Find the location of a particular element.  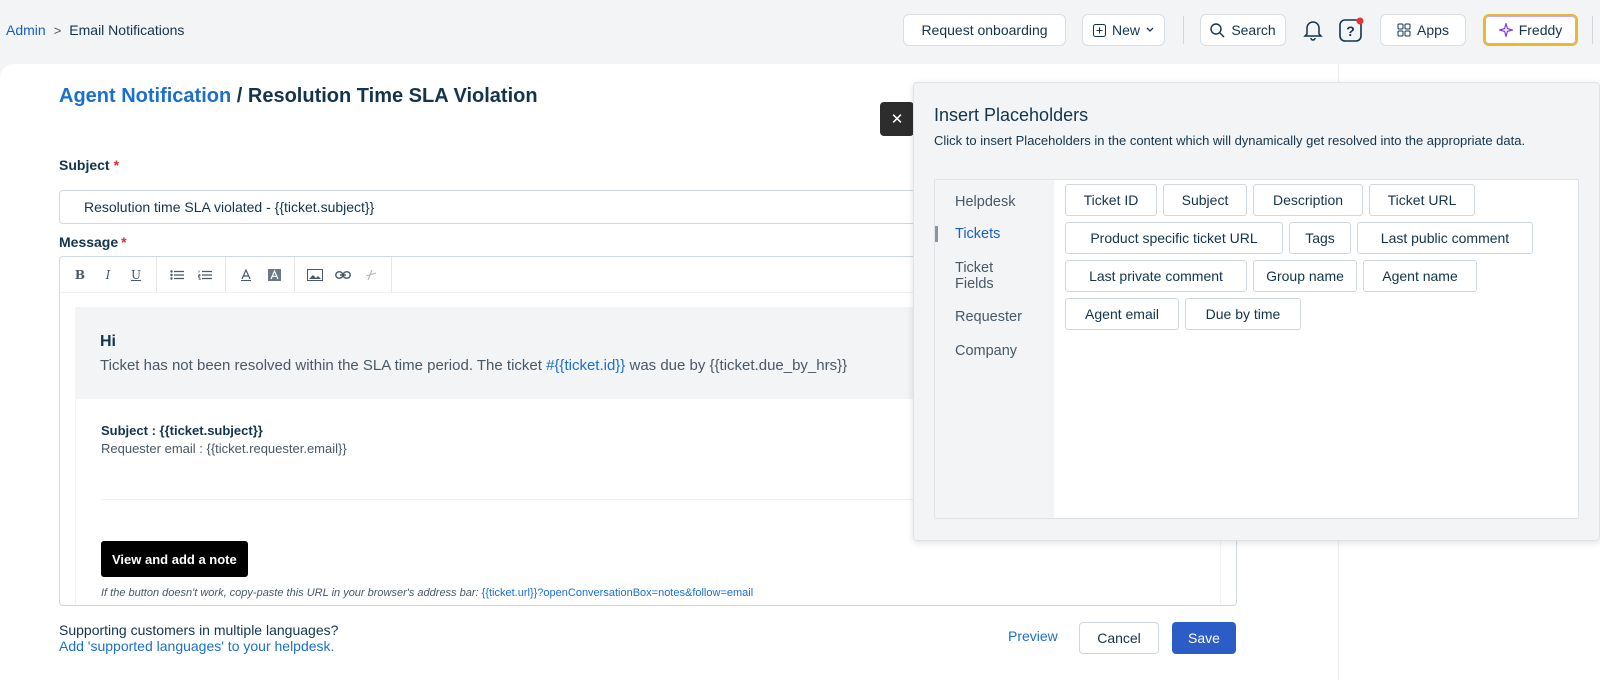

chip-subject: Subject is located at coordinates (1205, 200).